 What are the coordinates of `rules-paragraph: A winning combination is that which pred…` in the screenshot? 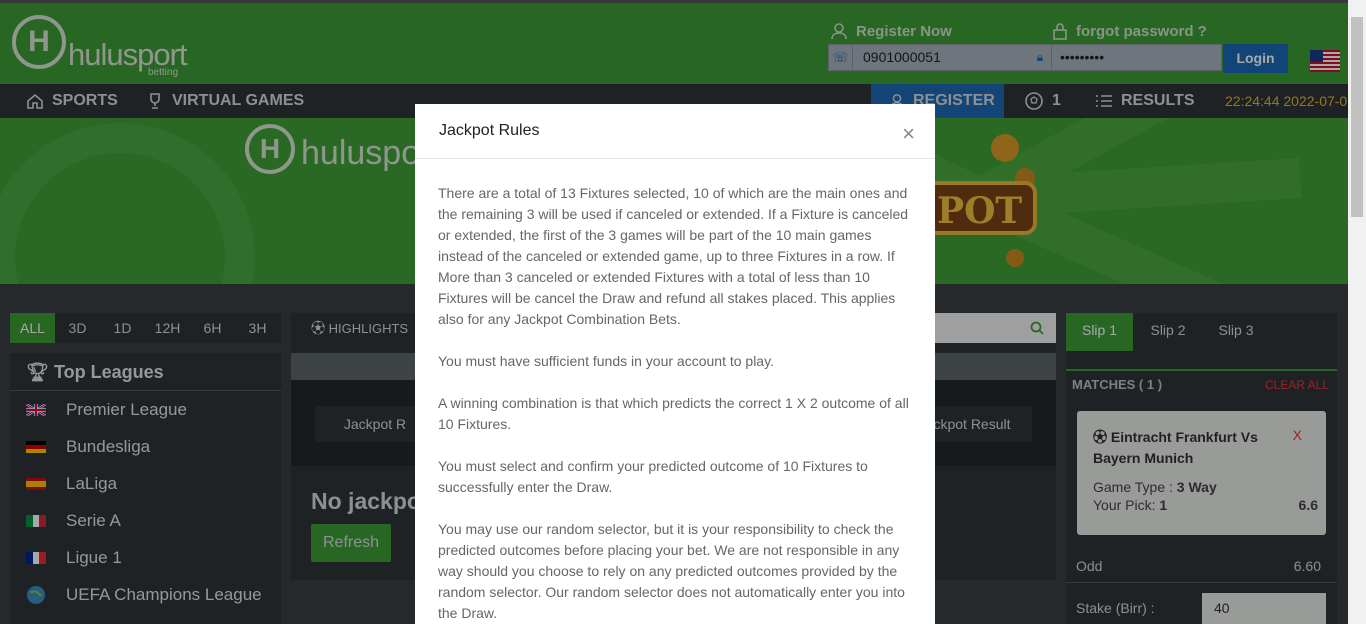 It's located at (673, 413).